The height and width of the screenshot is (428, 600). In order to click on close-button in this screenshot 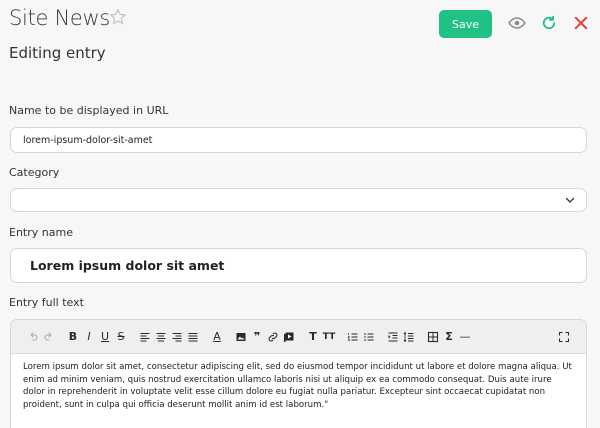, I will do `click(581, 23)`.